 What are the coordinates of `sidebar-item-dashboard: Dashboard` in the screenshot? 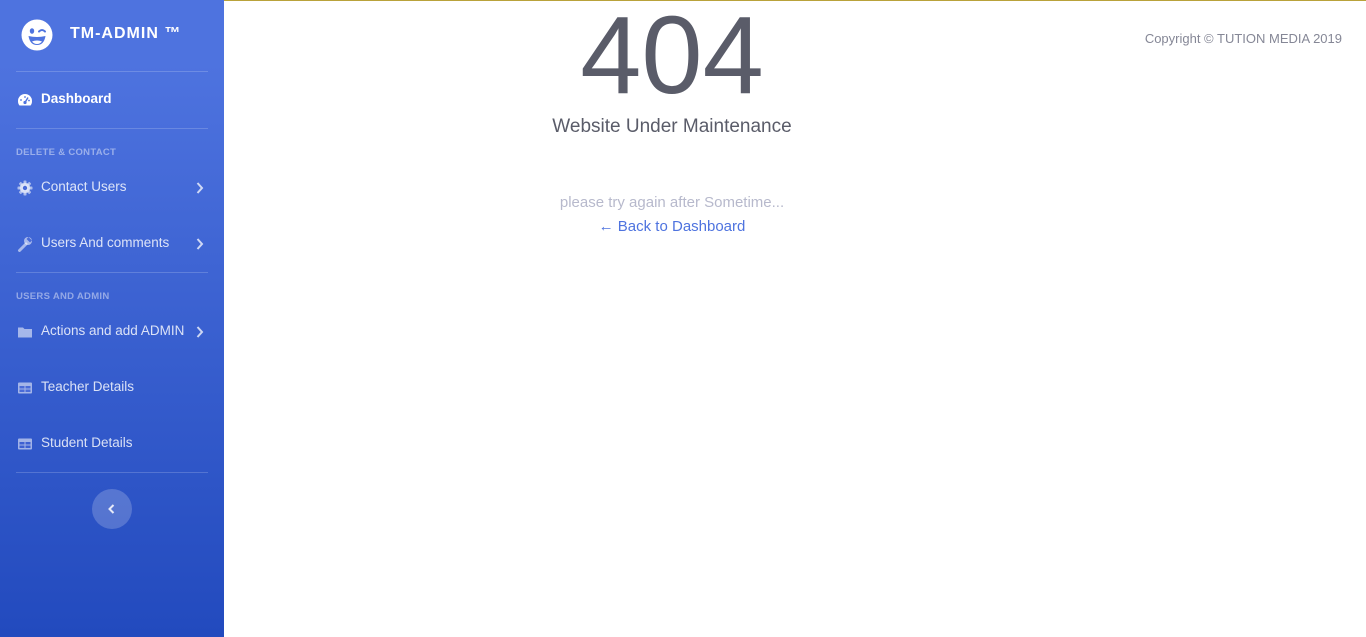 It's located at (112, 100).